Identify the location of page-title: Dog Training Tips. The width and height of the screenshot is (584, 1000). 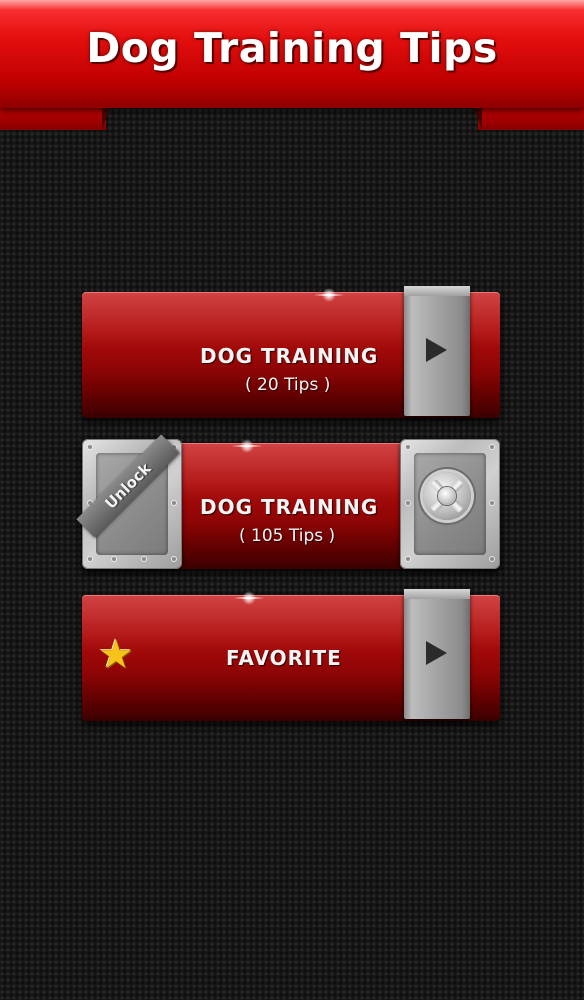
(292, 48).